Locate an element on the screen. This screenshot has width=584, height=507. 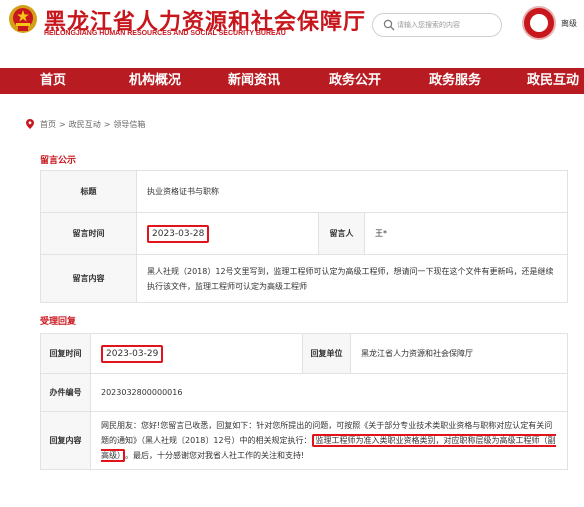
case-number-label: 办件编号 is located at coordinates (65, 392).